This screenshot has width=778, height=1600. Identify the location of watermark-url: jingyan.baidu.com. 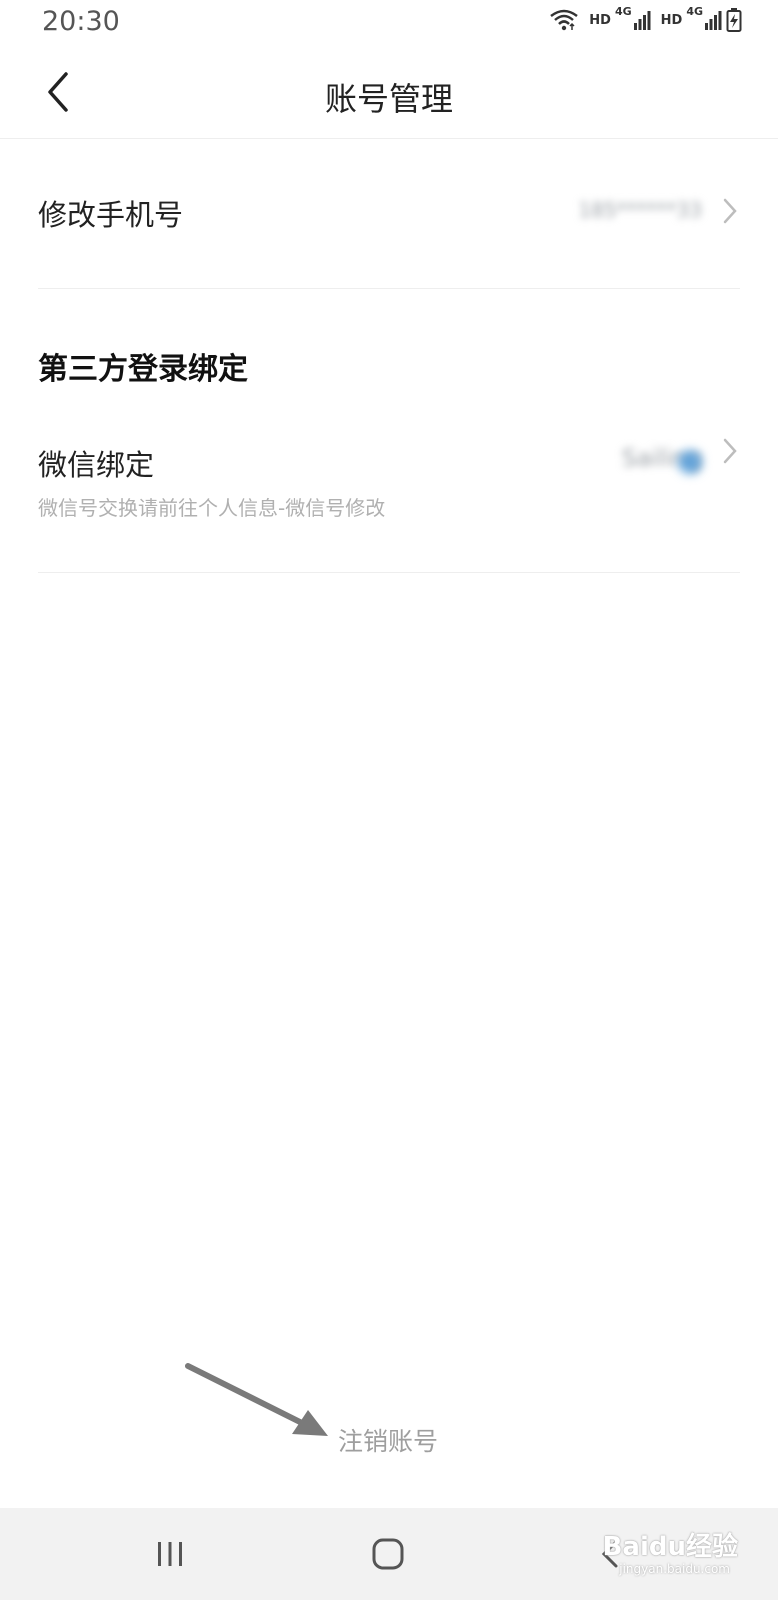
(674, 1569).